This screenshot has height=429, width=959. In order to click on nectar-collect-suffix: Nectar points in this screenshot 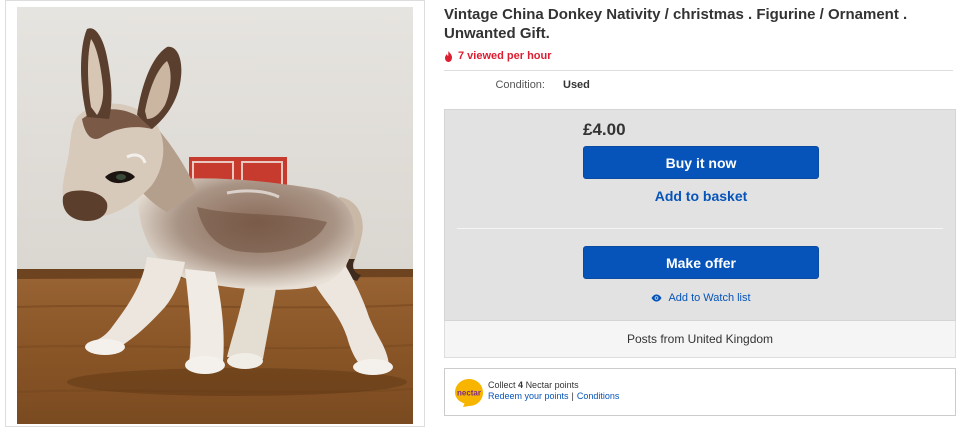, I will do `click(552, 385)`.